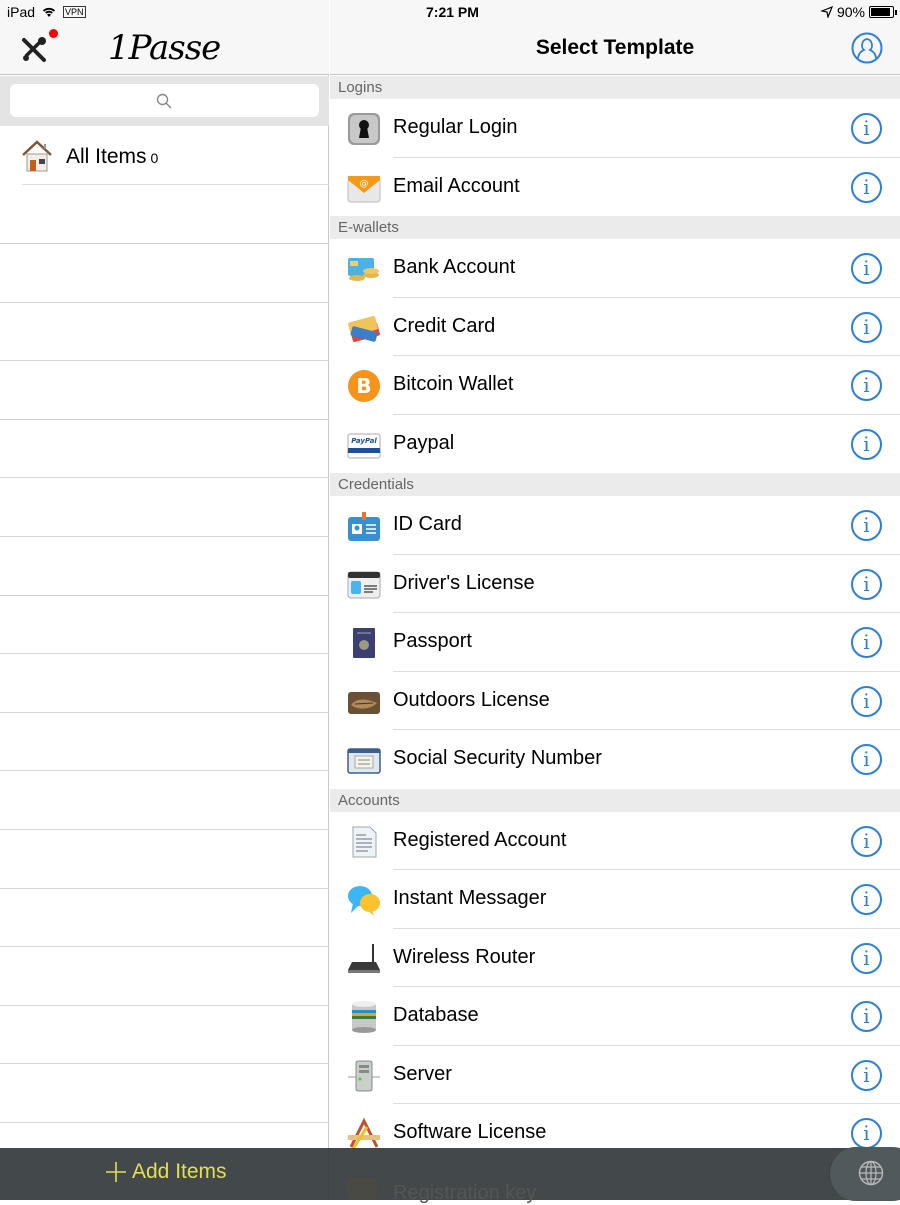  What do you see at coordinates (615, 186) in the screenshot?
I see `template-item: @ Email Account i` at bounding box center [615, 186].